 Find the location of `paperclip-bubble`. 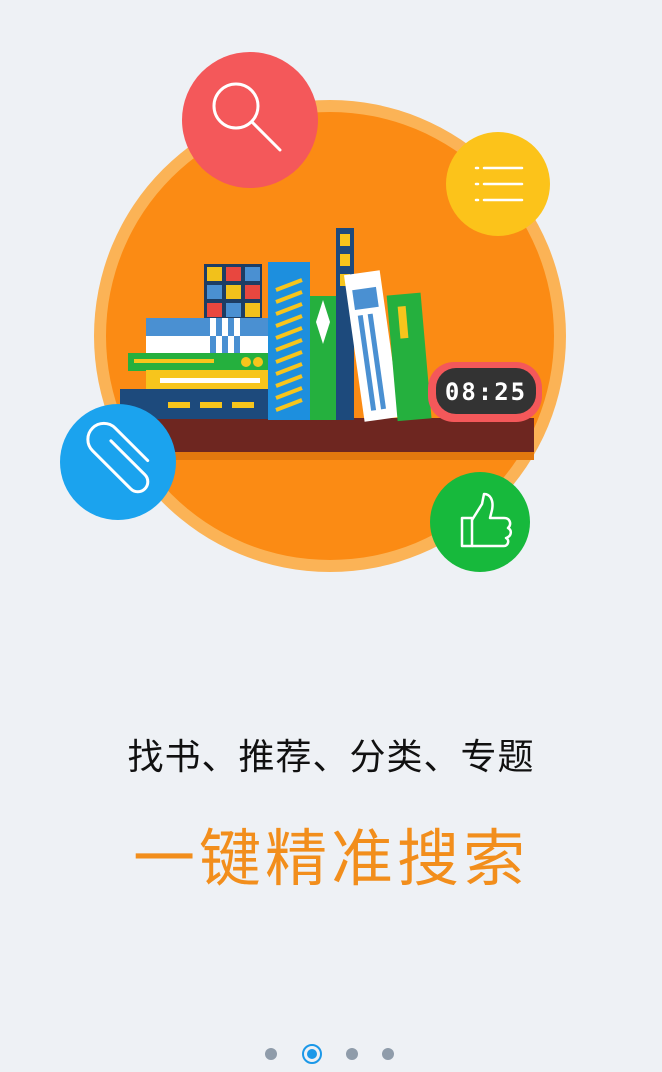

paperclip-bubble is located at coordinates (118, 462).